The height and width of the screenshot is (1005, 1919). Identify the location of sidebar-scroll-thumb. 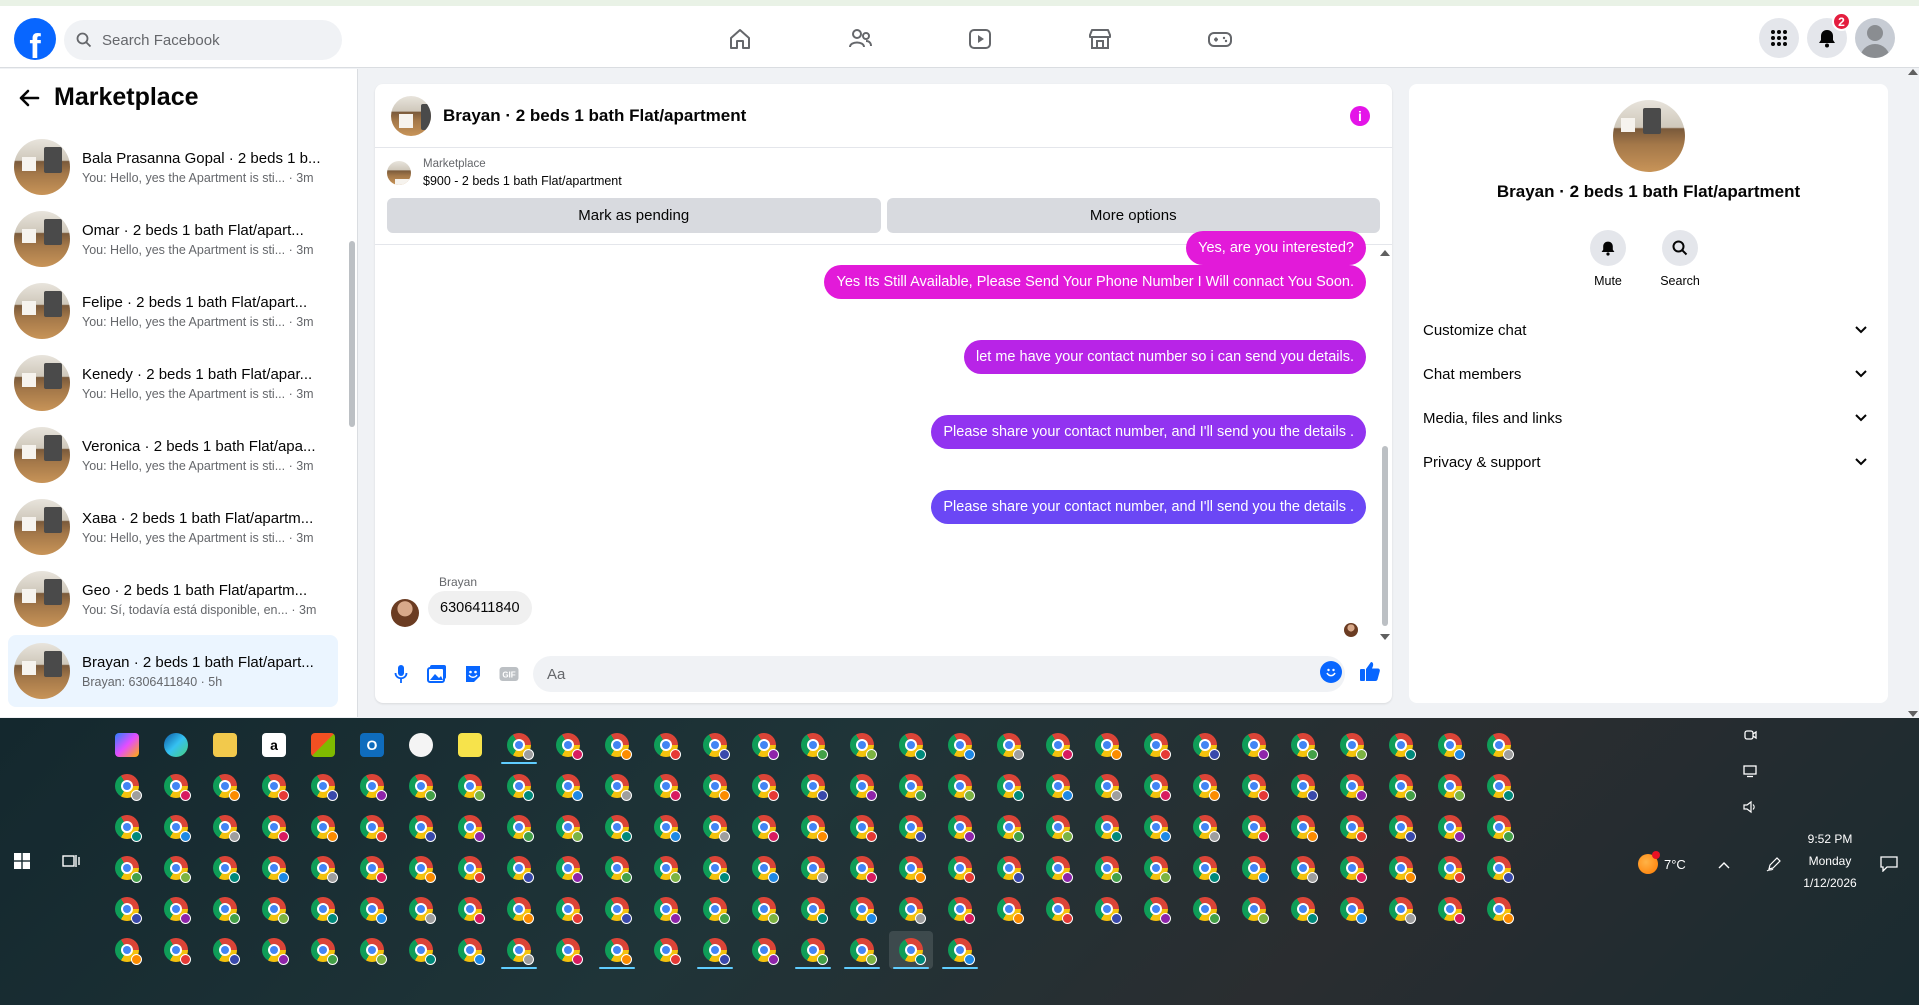
(352, 334).